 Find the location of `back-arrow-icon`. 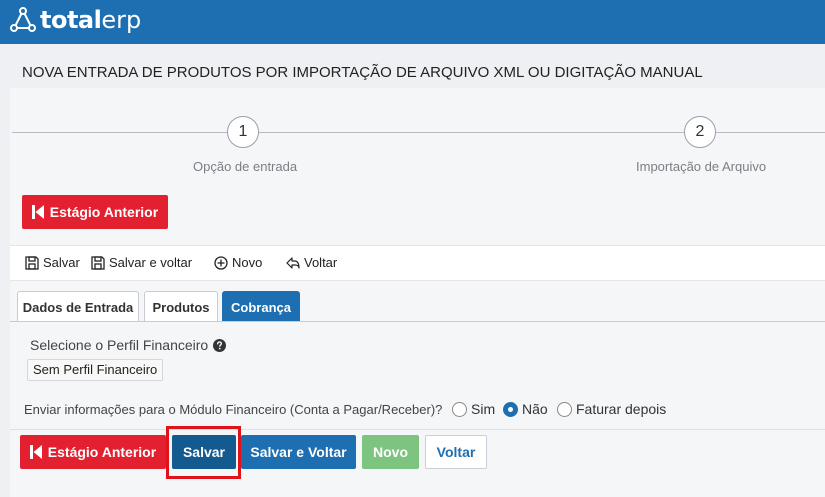

back-arrow-icon is located at coordinates (293, 262).